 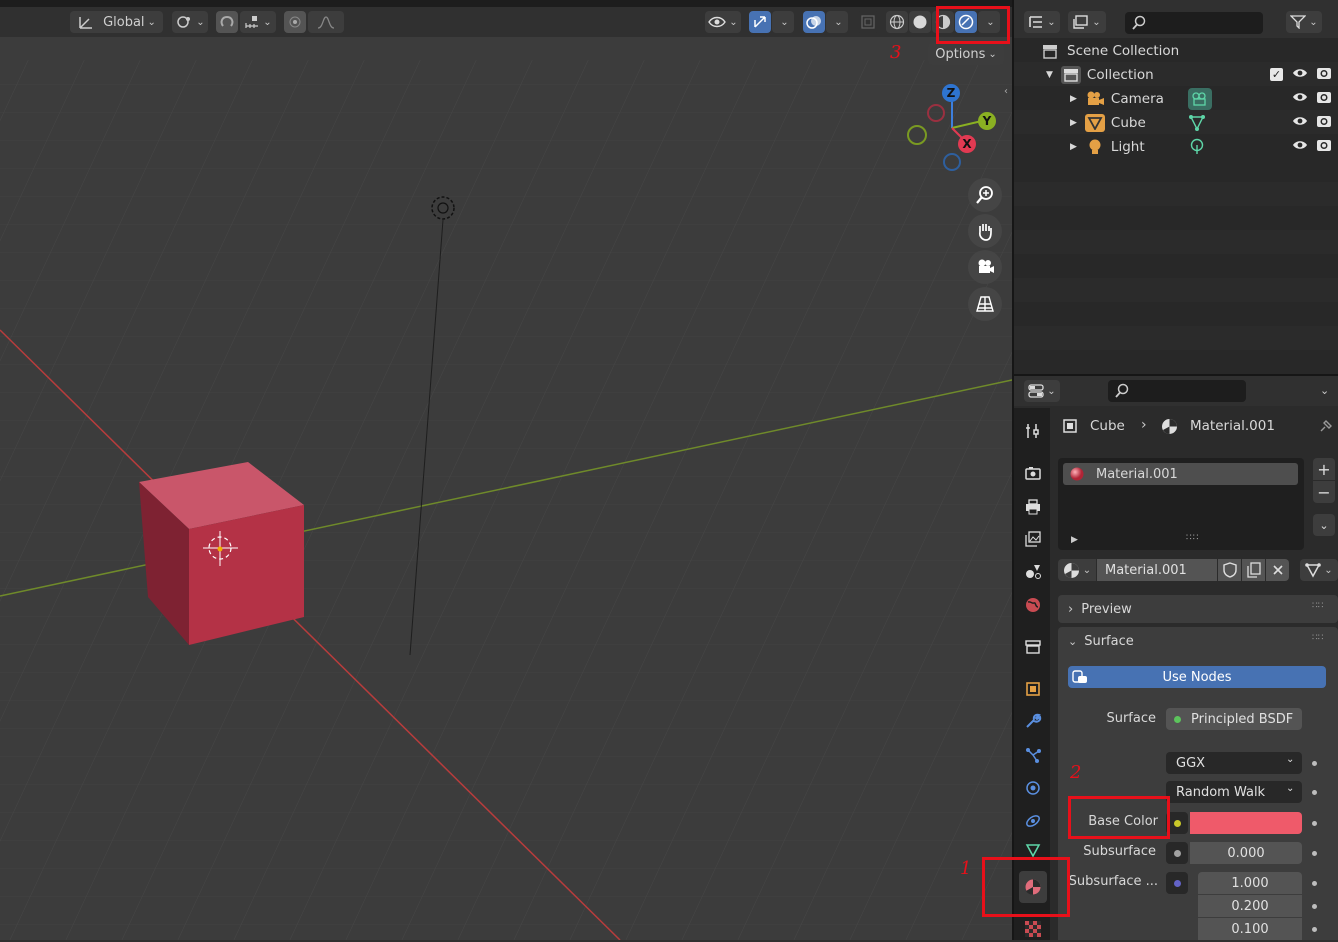 I want to click on gizmo-dropdown: ⌄, so click(x=783, y=22).